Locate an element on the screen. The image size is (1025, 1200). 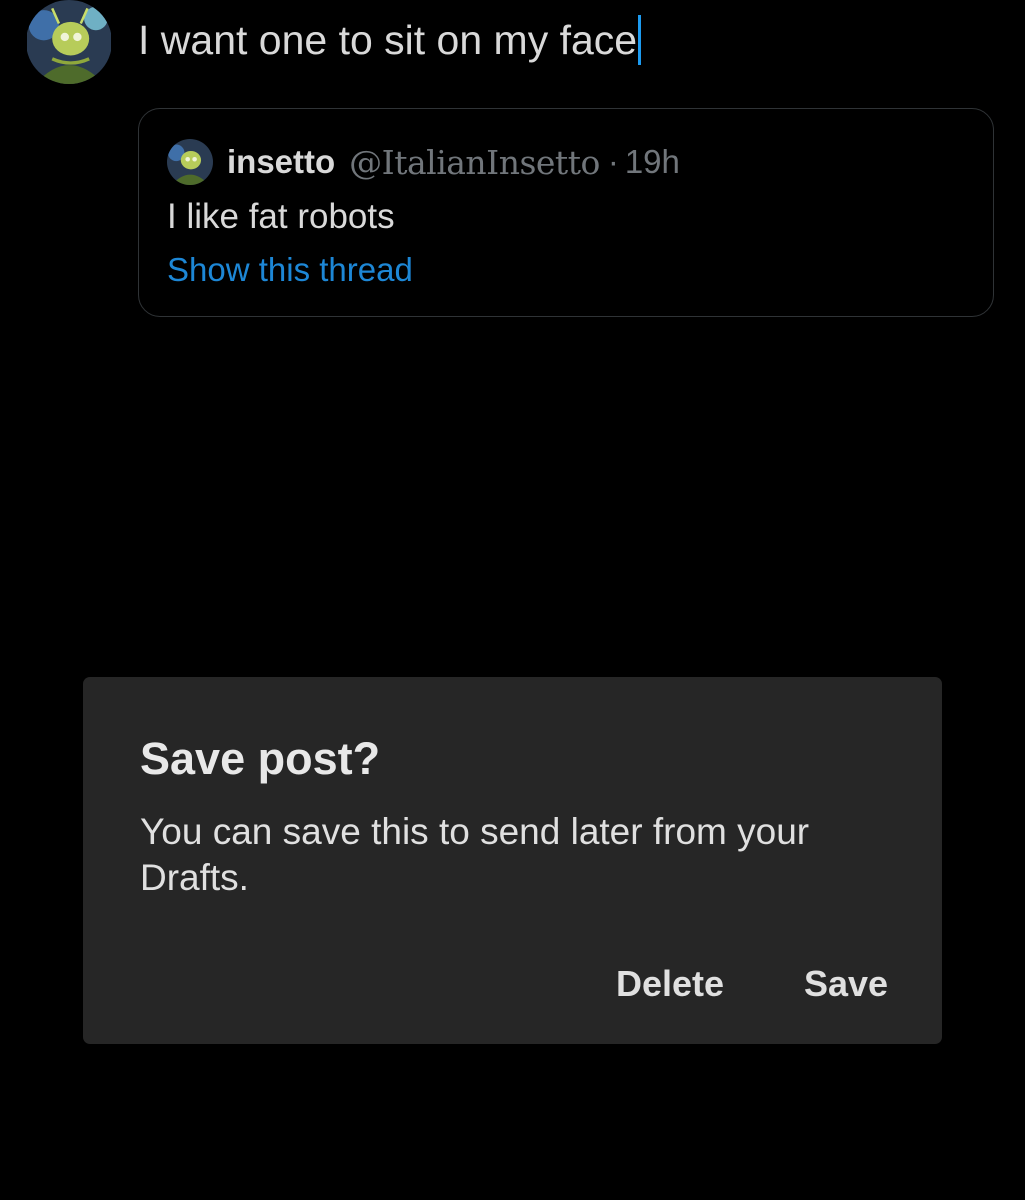
show-thread-link: Show this thread is located at coordinates (290, 270).